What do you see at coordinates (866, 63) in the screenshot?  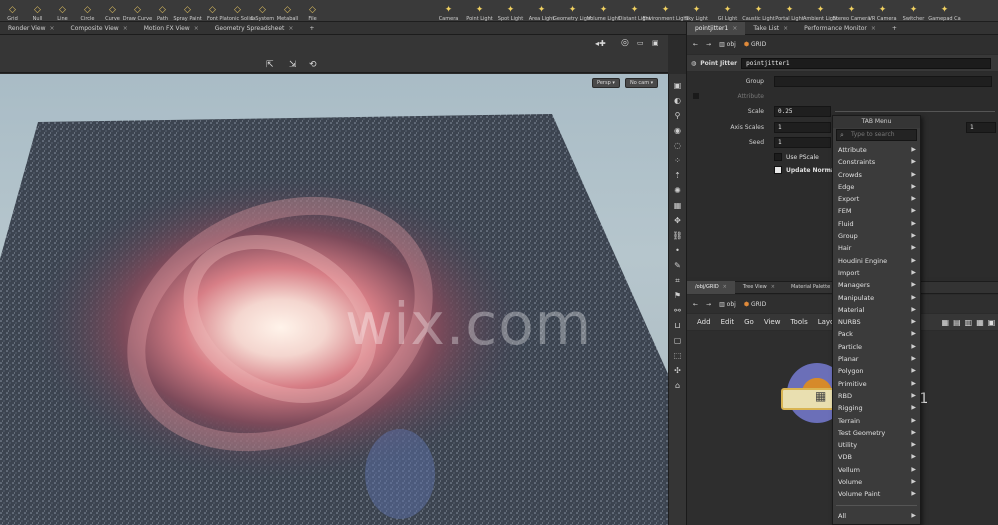 I see `node-name-field: pointjitter1` at bounding box center [866, 63].